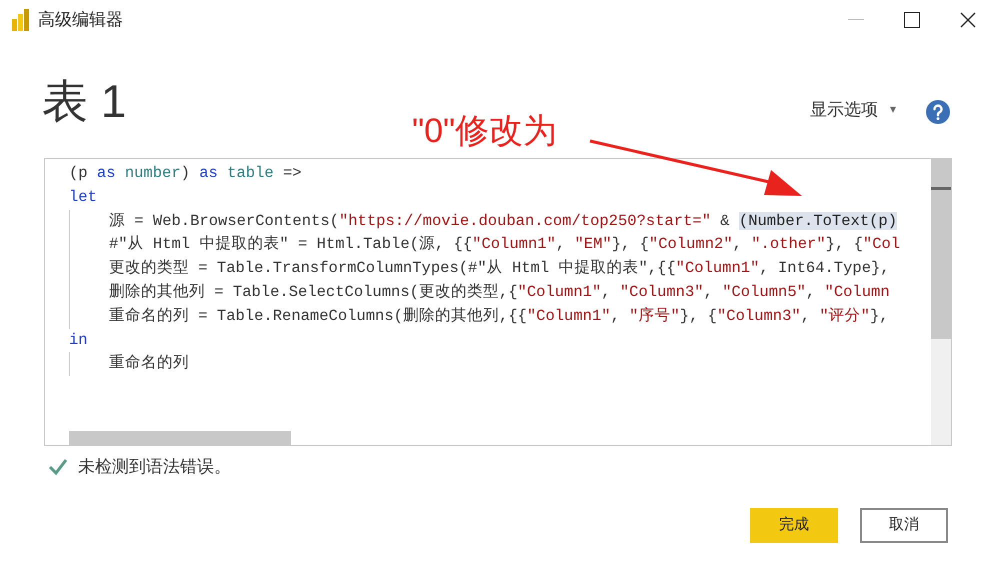 This screenshot has height=588, width=996. I want to click on minimize-icon, so click(856, 20).